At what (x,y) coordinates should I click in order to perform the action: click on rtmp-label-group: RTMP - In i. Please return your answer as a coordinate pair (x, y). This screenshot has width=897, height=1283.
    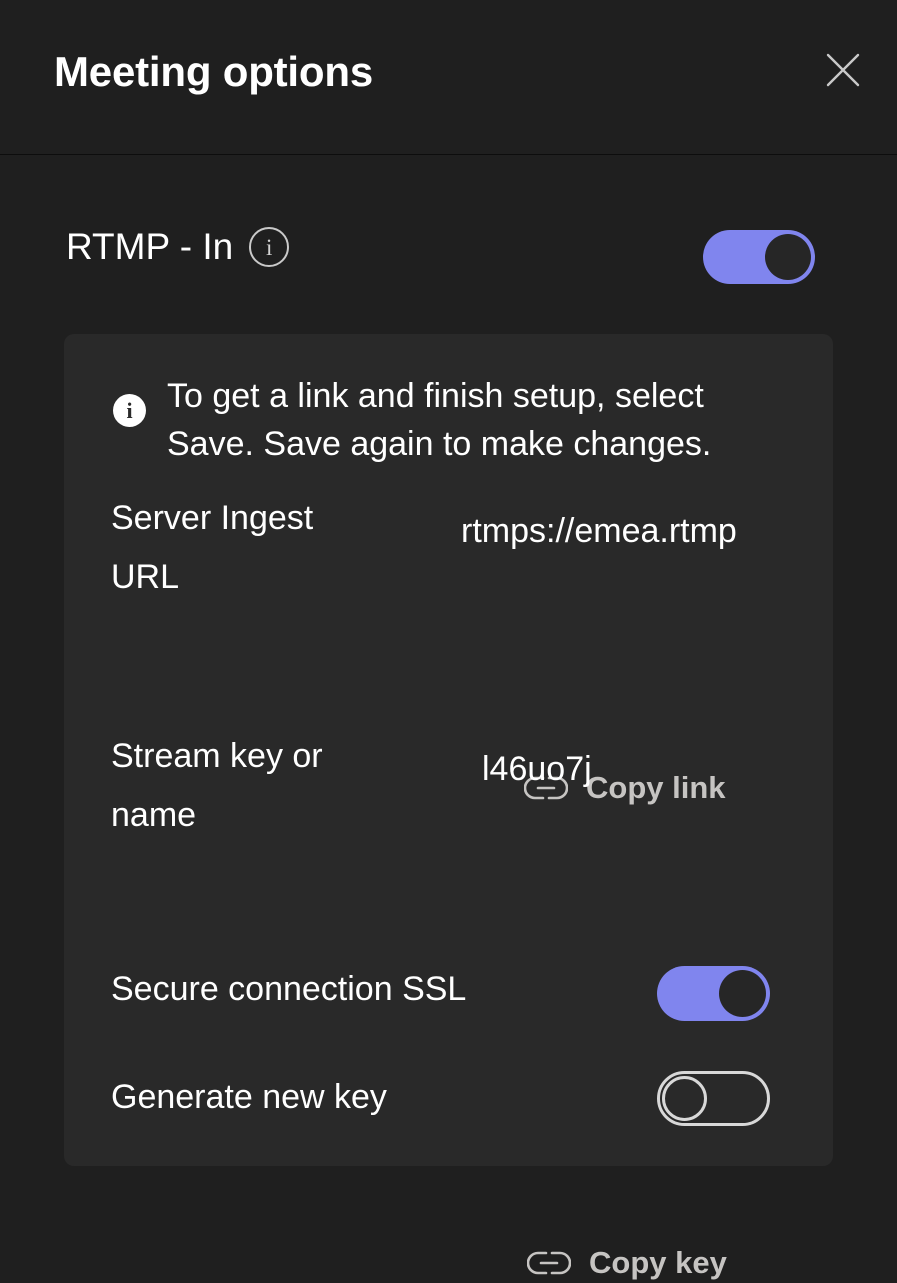
    Looking at the image, I should click on (178, 247).